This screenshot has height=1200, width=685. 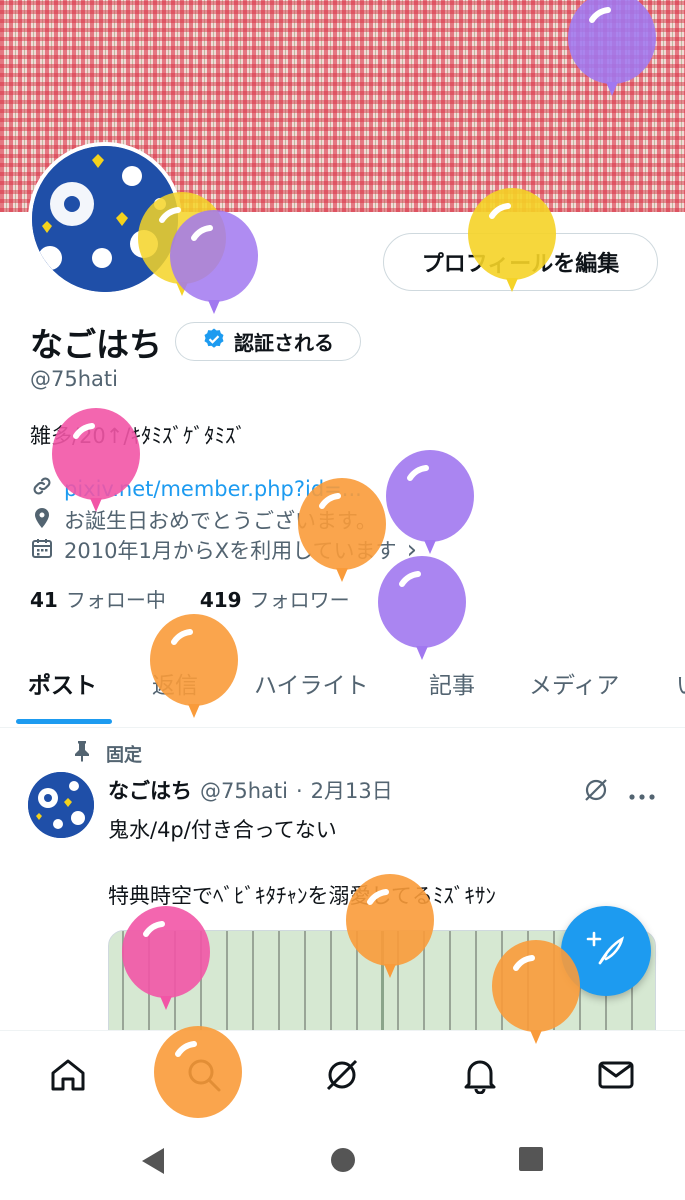 I want to click on verified-badge-icon, so click(x=214, y=341).